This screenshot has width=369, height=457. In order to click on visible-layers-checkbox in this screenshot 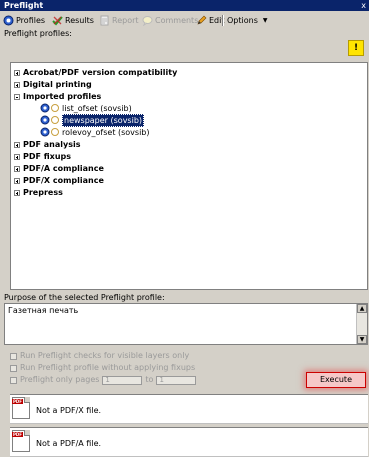, I will do `click(13, 356)`.